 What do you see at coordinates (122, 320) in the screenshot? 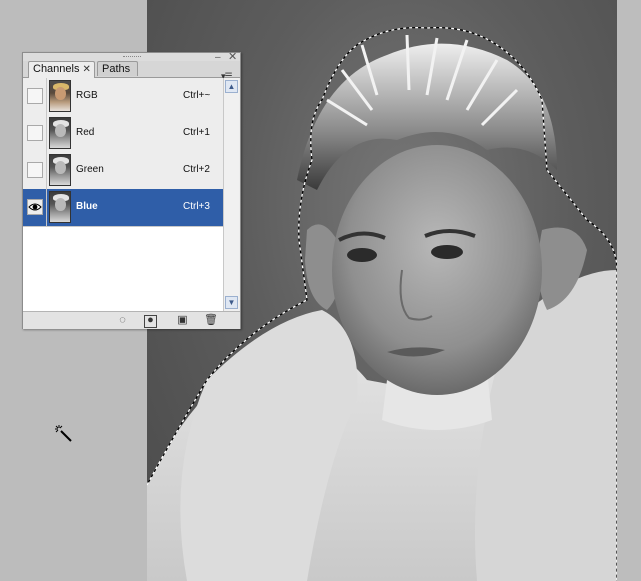
I see `load-selection-icon: ◌` at bounding box center [122, 320].